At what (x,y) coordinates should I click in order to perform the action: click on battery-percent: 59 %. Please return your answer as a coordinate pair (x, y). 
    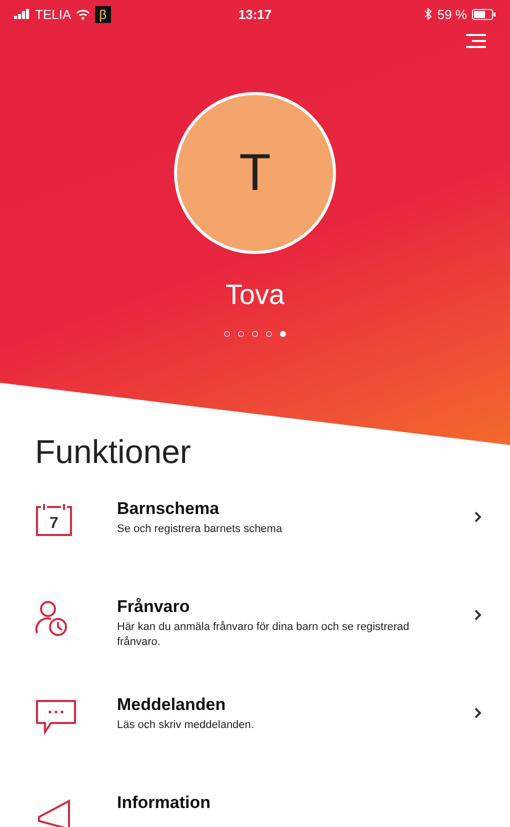
    Looking at the image, I should click on (452, 14).